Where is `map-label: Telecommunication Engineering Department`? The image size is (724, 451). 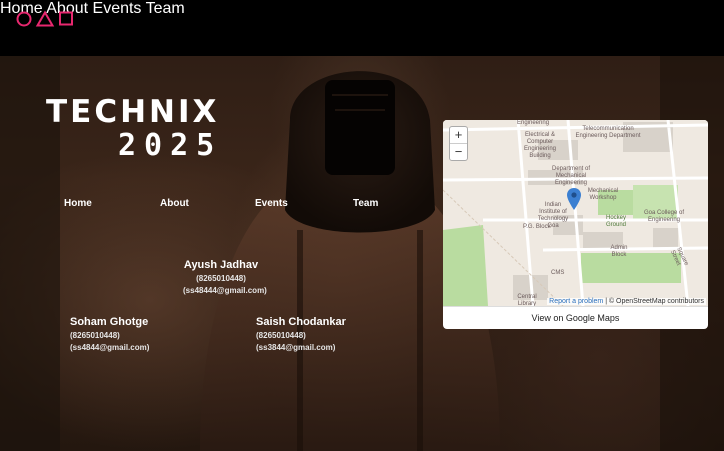
map-label: Telecommunication Engineering Department is located at coordinates (608, 132).